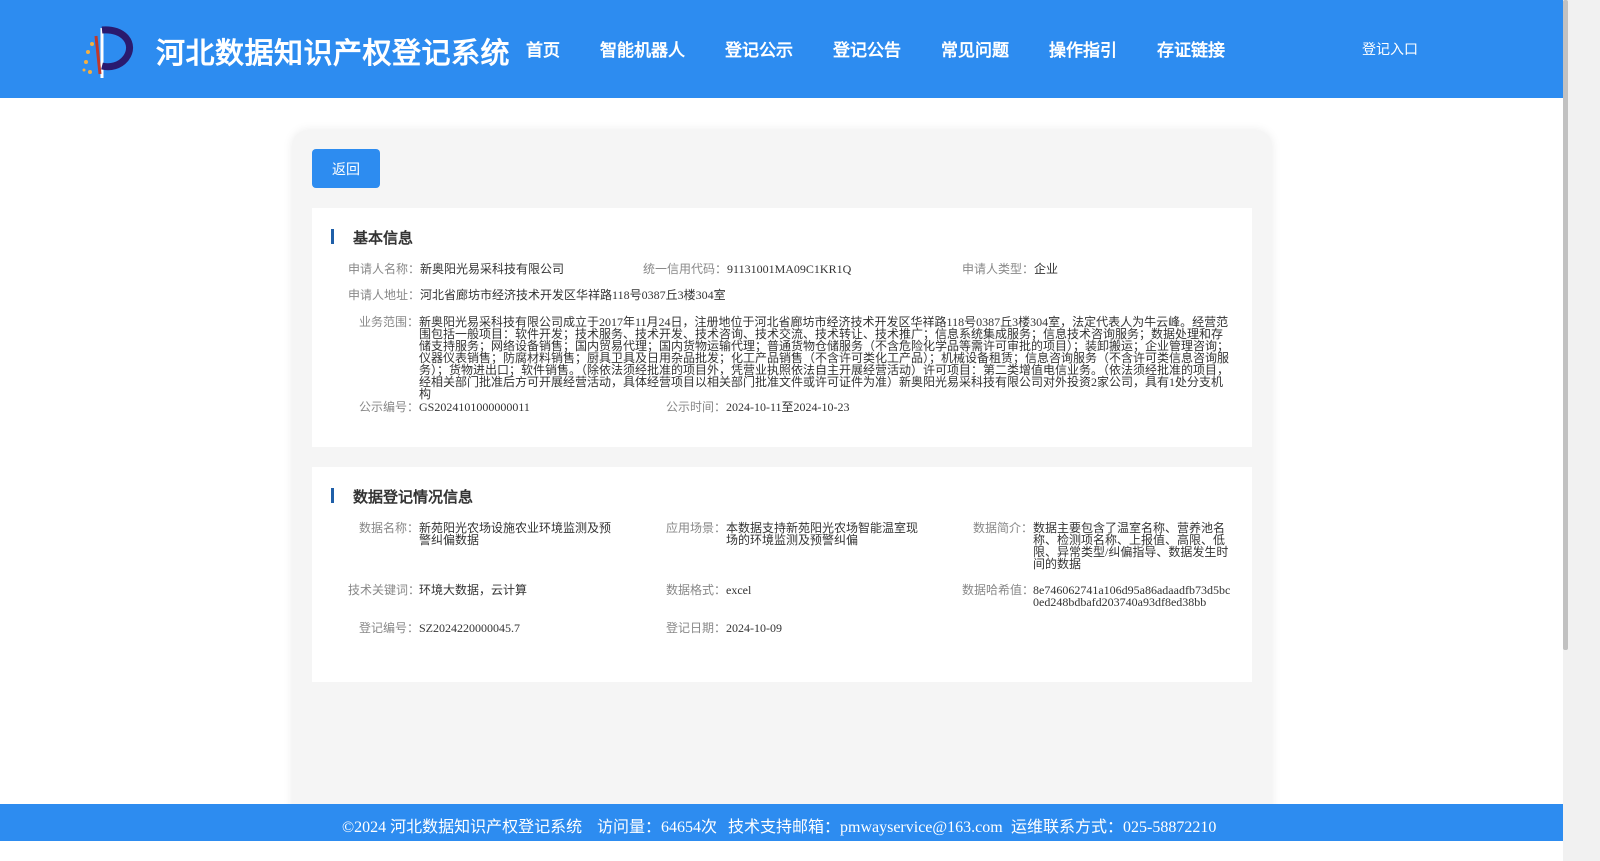 This screenshot has width=1600, height=861. I want to click on footer-visits: 访问量：64654次, so click(657, 827).